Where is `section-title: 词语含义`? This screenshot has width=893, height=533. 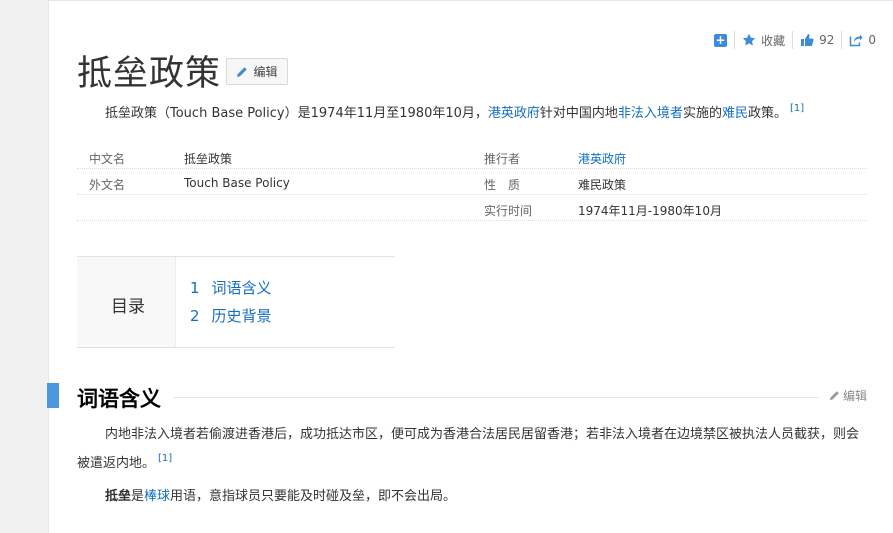 section-title: 词语含义 is located at coordinates (119, 399).